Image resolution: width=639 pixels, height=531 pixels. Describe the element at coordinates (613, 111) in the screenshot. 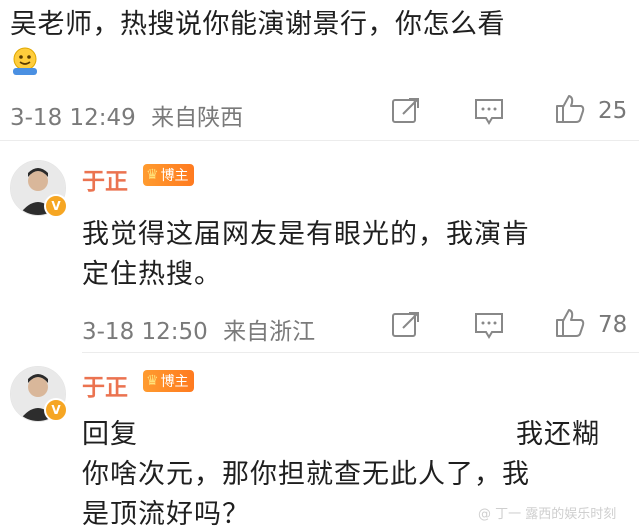

I see `like-count: 25` at that location.